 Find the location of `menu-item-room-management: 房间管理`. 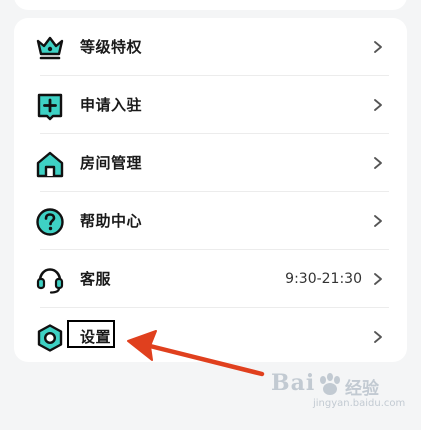

menu-item-room-management: 房间管理 is located at coordinates (210, 163).